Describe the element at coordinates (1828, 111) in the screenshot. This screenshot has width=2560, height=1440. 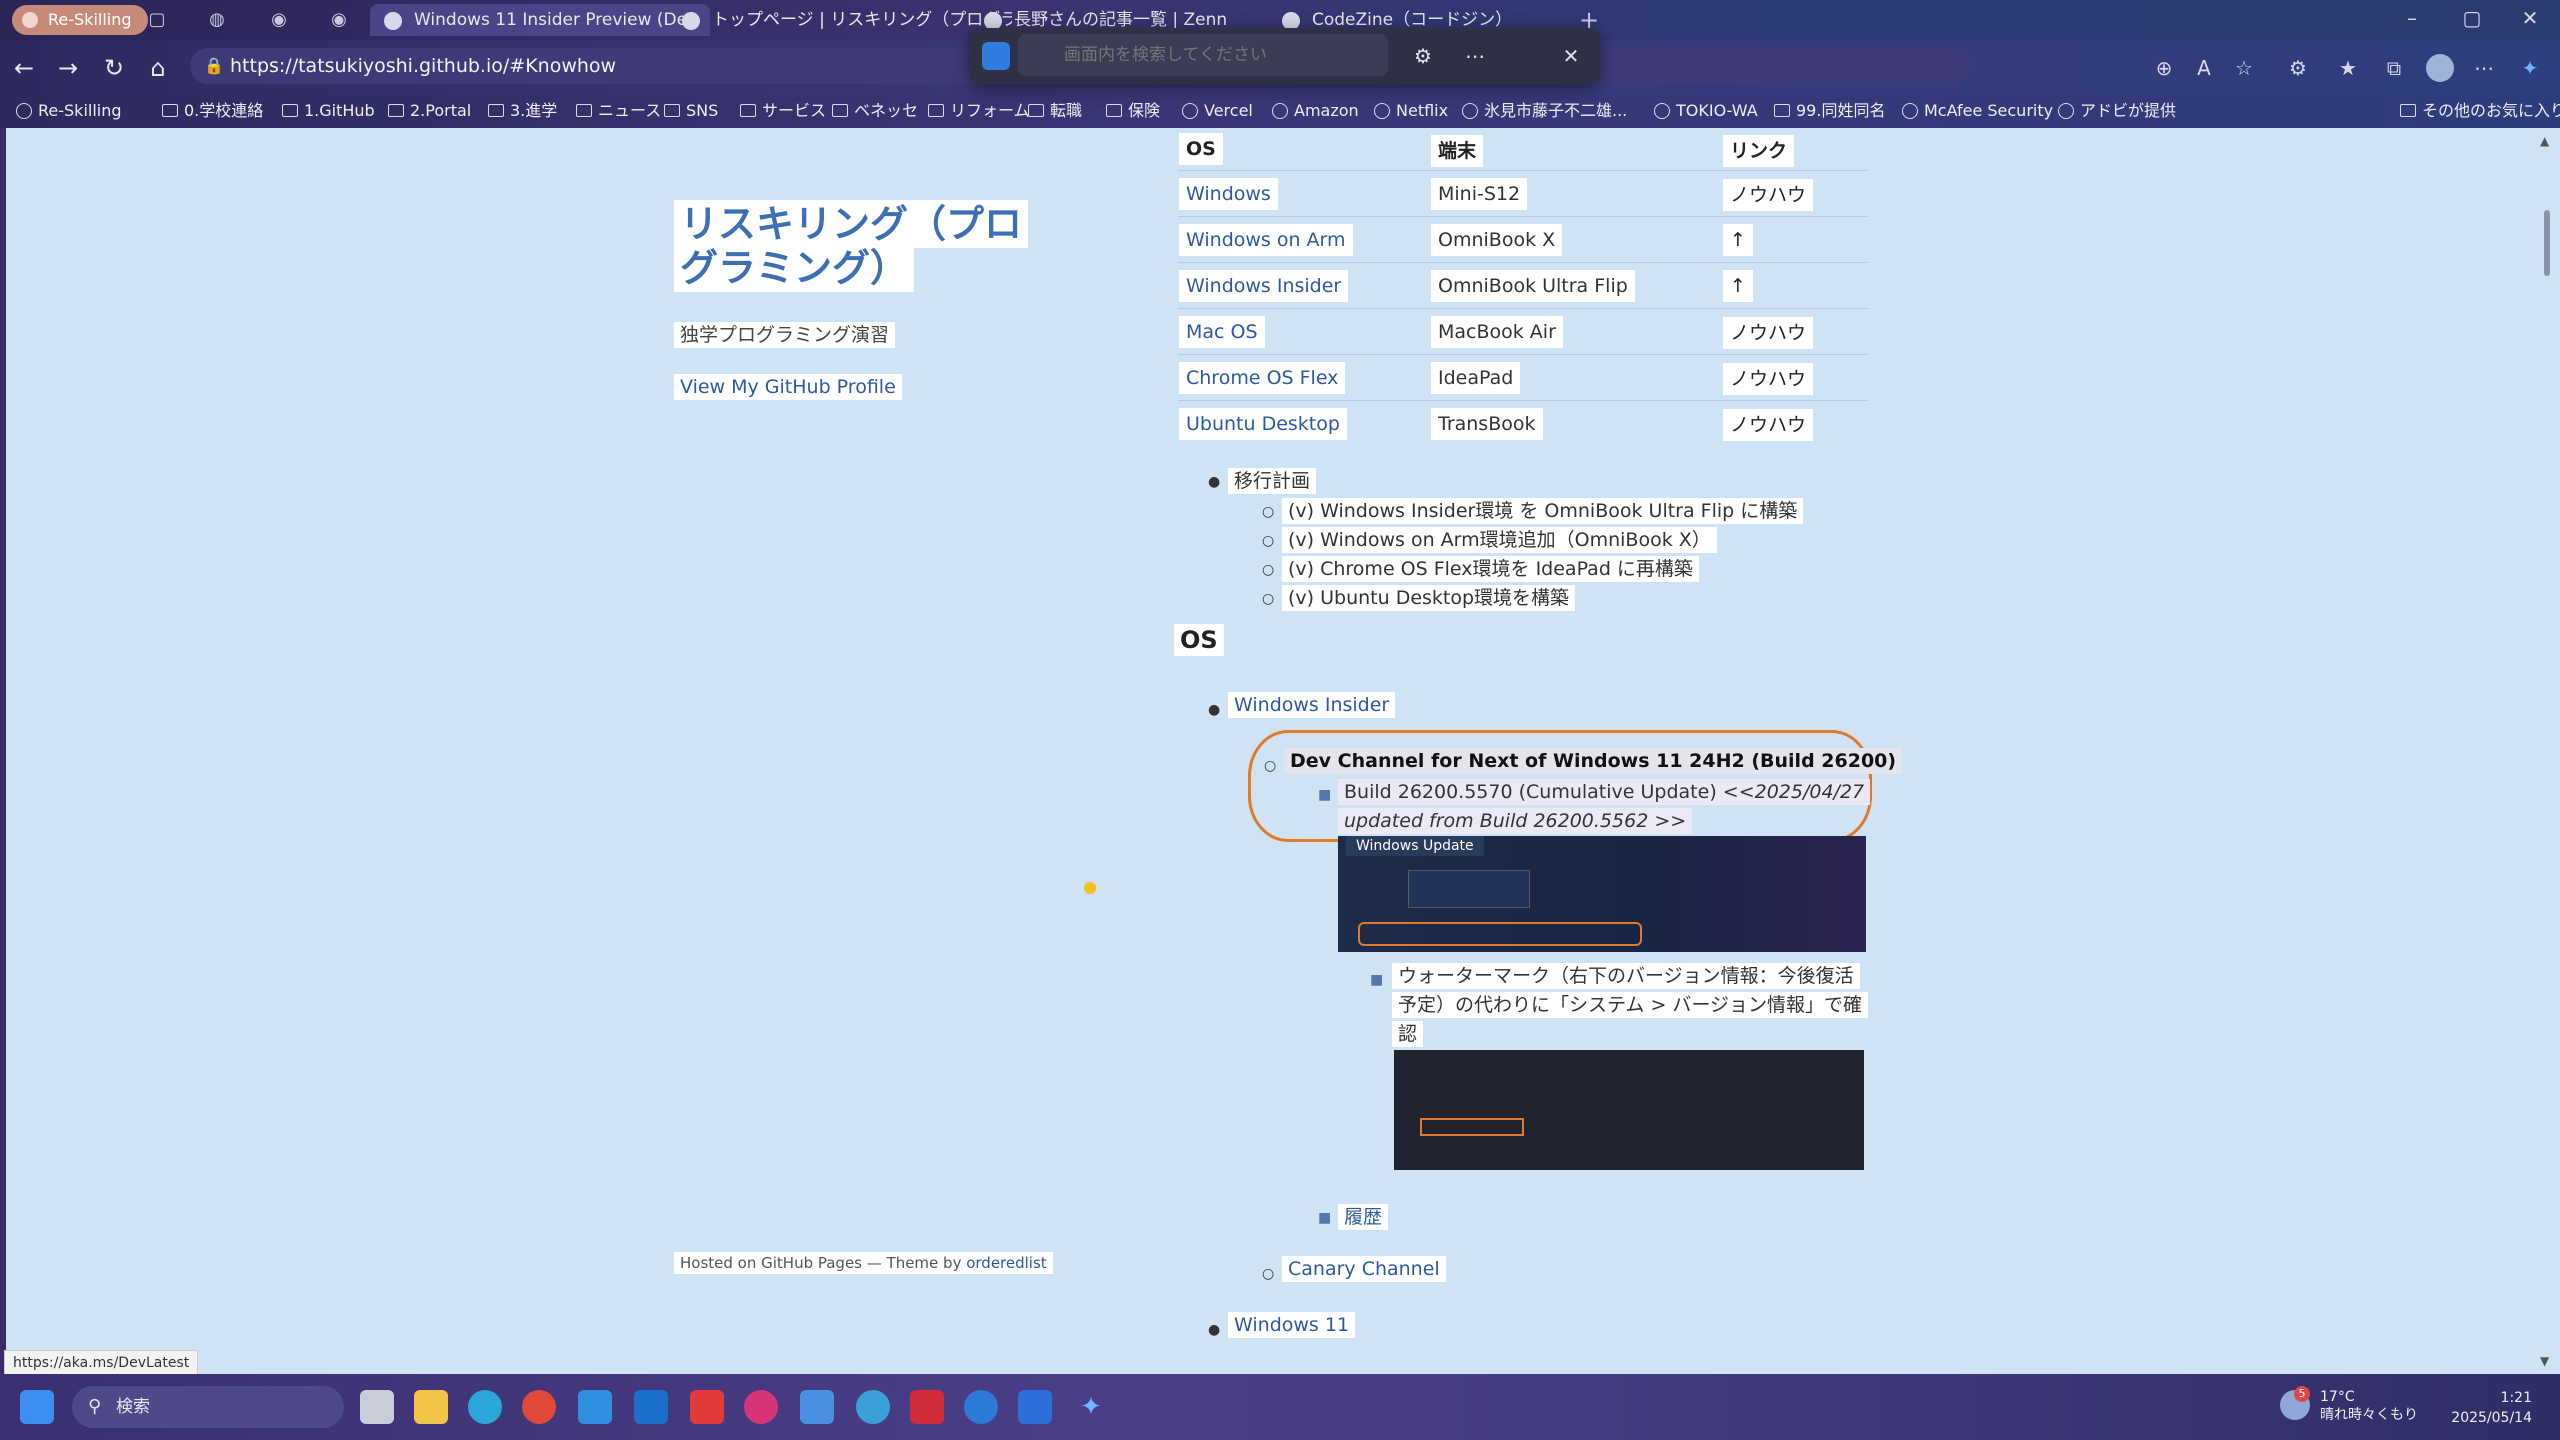
I see `bookmark-folder: 99.同姓同名` at that location.